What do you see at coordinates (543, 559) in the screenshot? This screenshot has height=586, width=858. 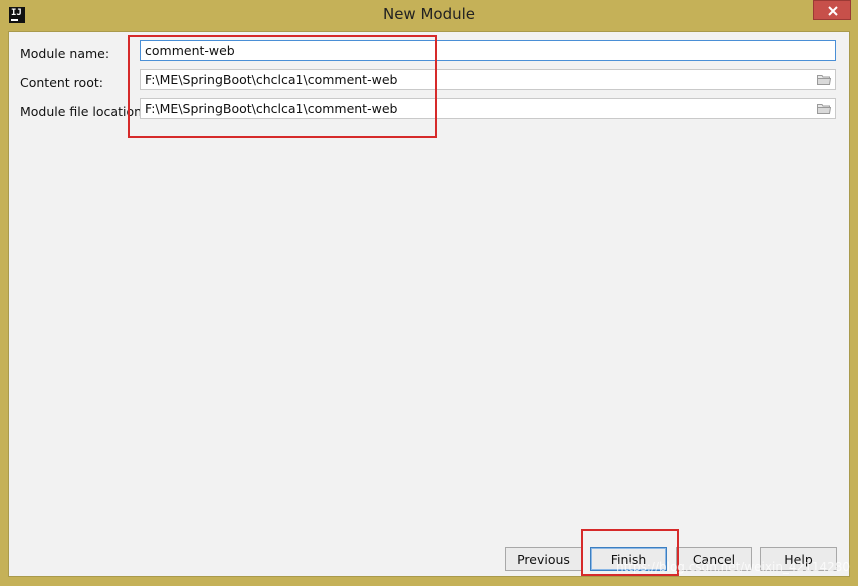 I see `previous-button: Previous` at bounding box center [543, 559].